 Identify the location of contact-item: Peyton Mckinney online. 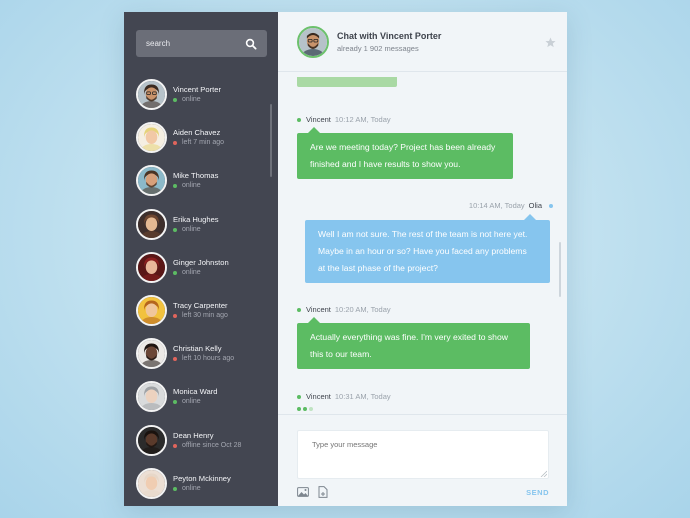
(202, 483).